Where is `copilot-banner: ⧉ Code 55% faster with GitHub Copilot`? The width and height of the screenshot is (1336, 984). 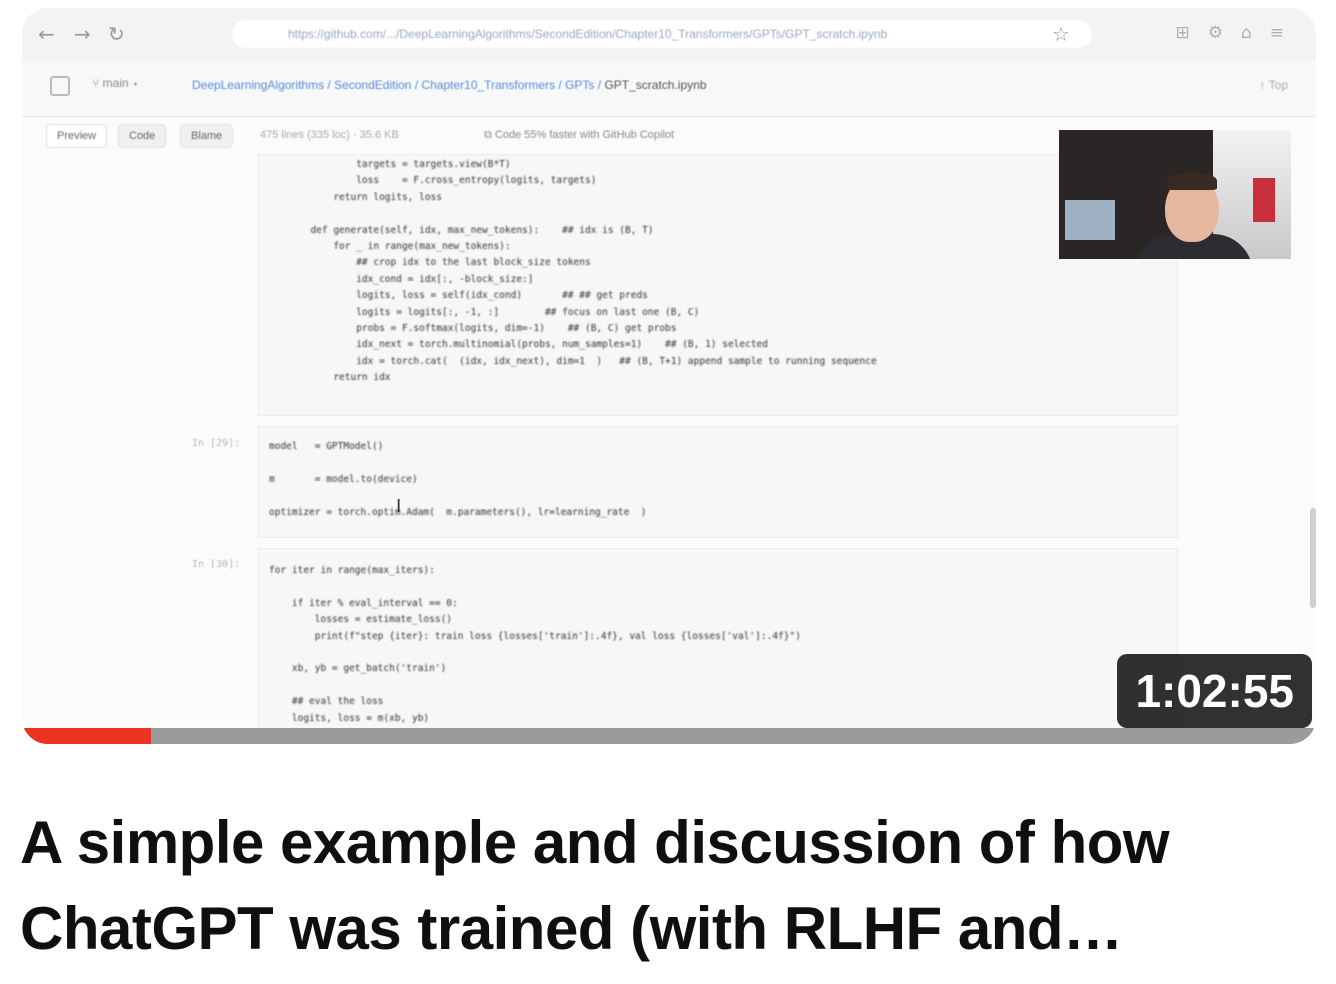 copilot-banner: ⧉ Code 55% faster with GitHub Copilot is located at coordinates (579, 135).